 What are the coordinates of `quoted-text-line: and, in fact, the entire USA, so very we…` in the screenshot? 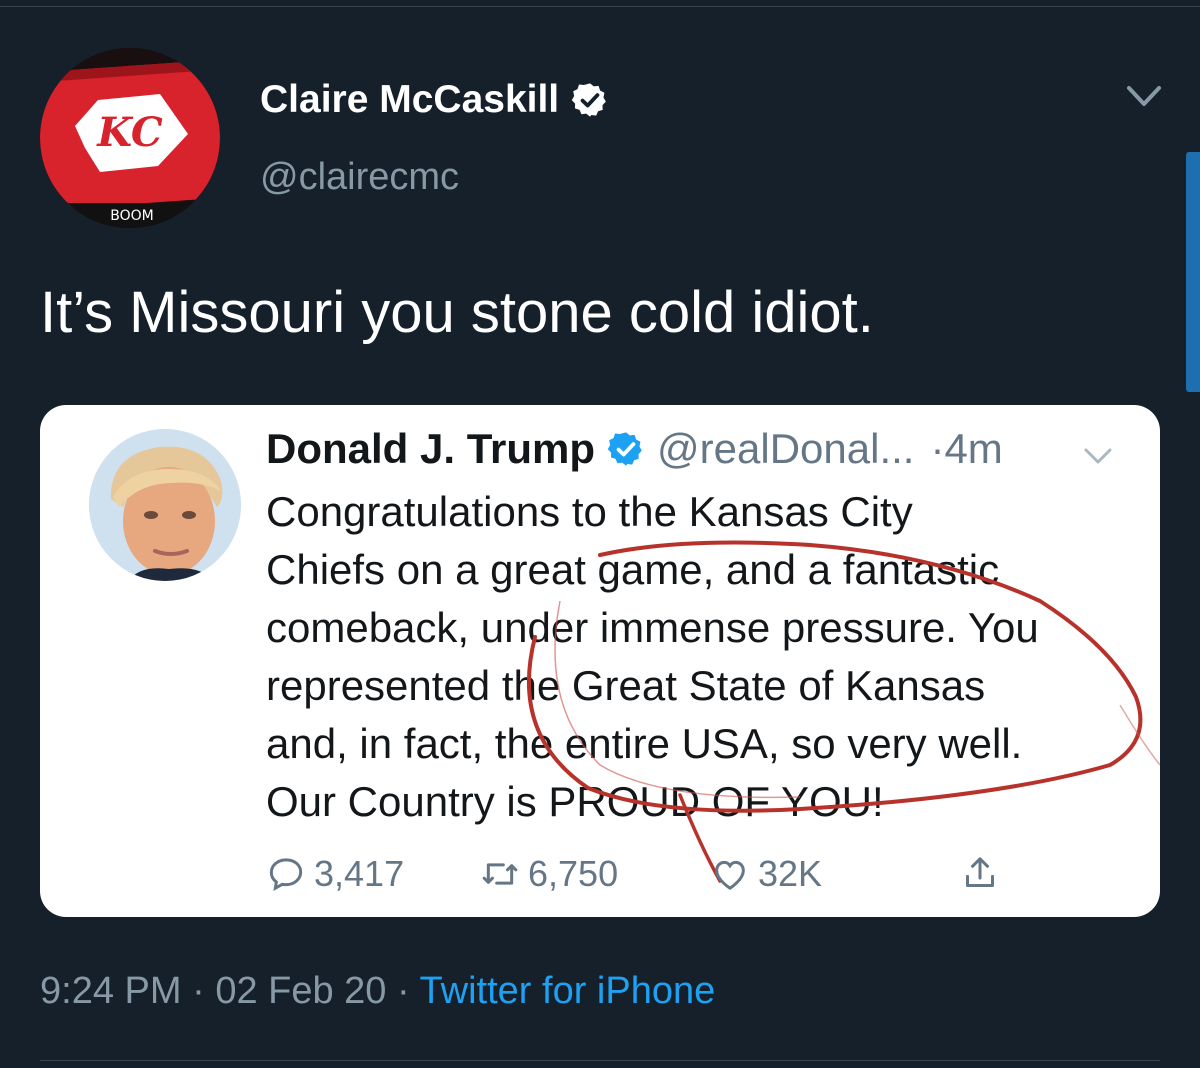 It's located at (644, 743).